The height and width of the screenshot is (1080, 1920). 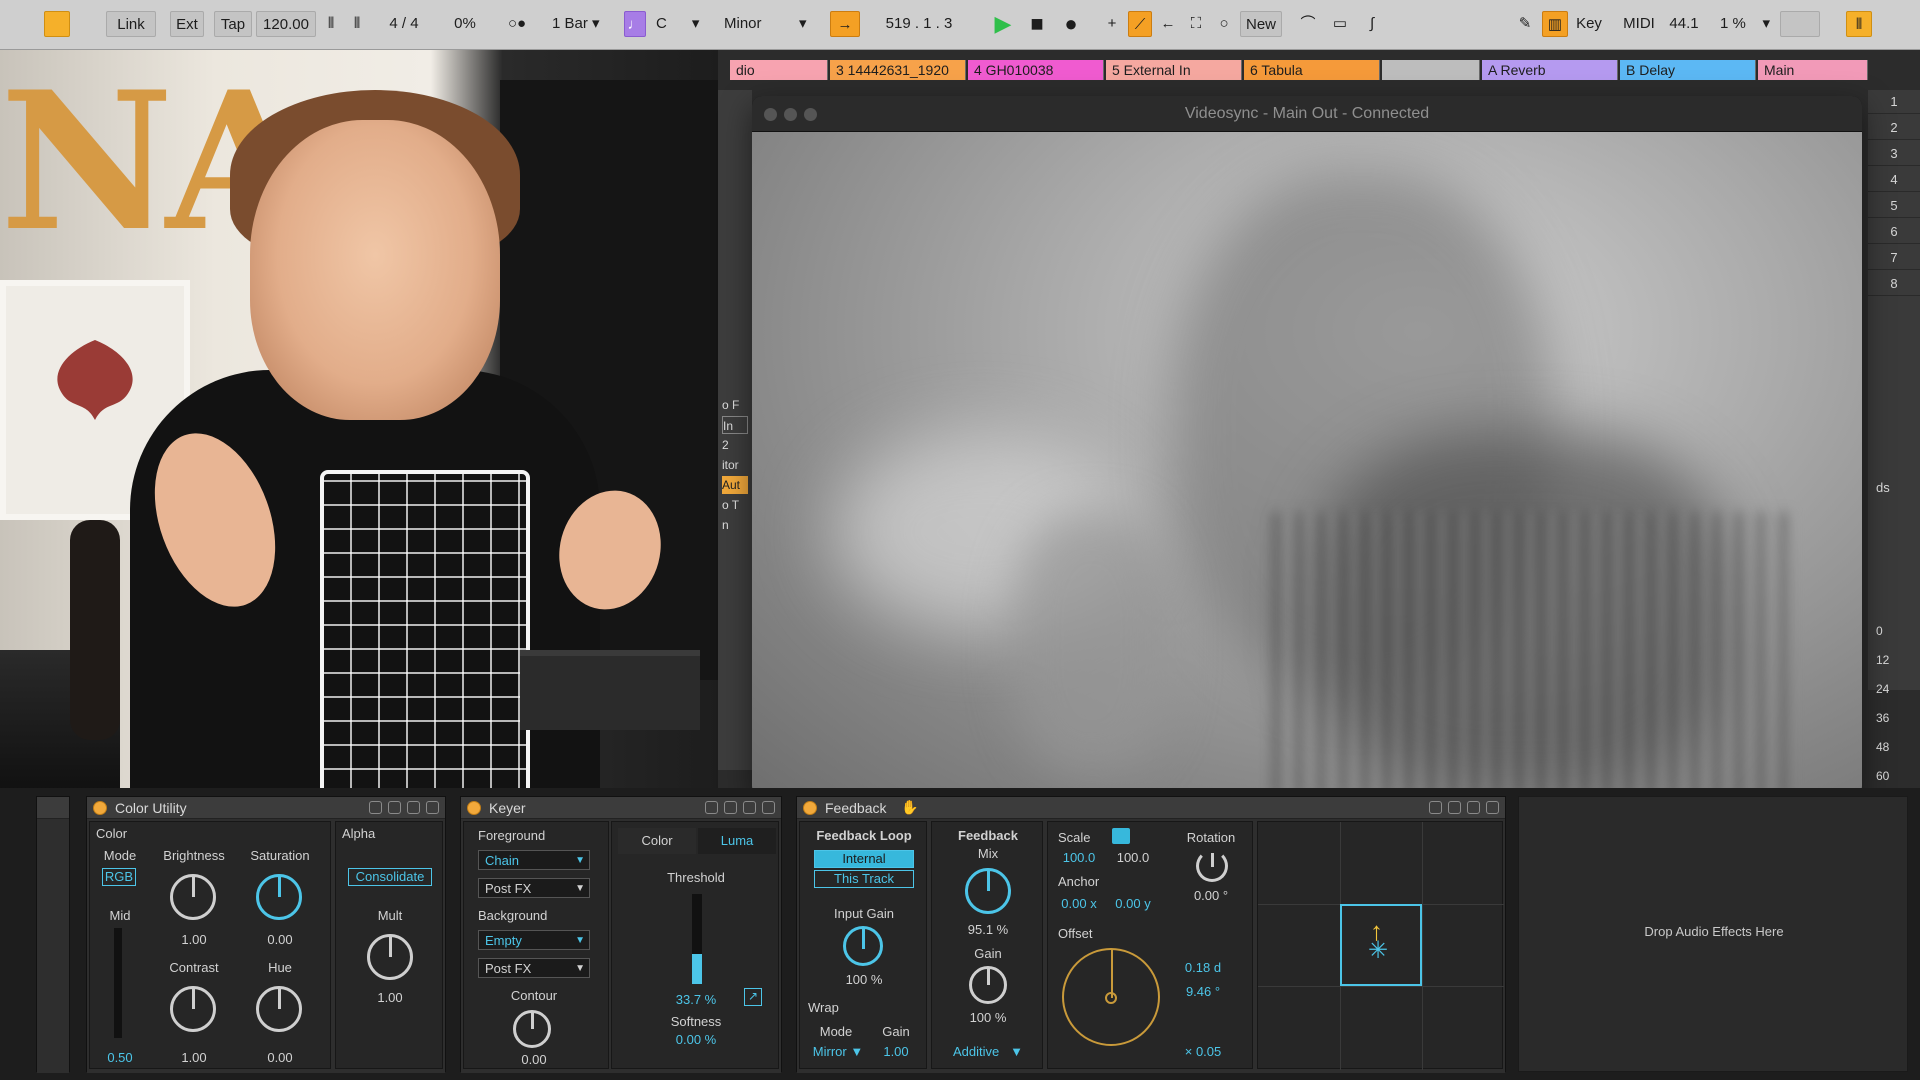 What do you see at coordinates (404, 24) in the screenshot?
I see `time-signature-field: 4 / 4` at bounding box center [404, 24].